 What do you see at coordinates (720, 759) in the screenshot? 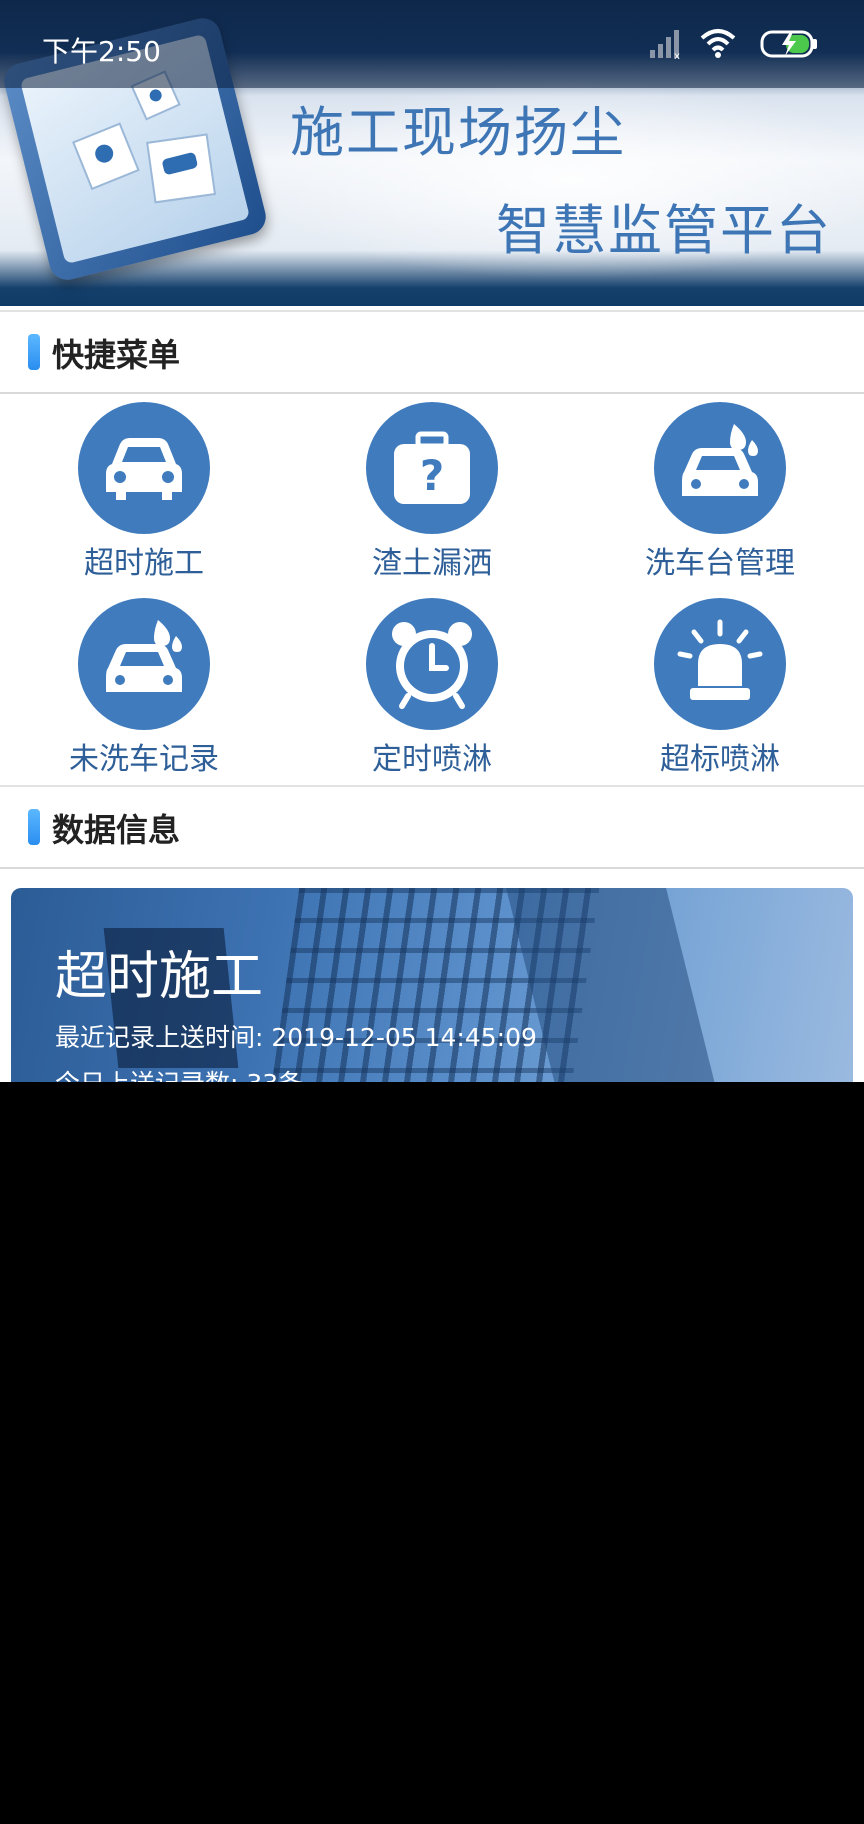
I see `menu-item-label: 超标喷淋` at bounding box center [720, 759].